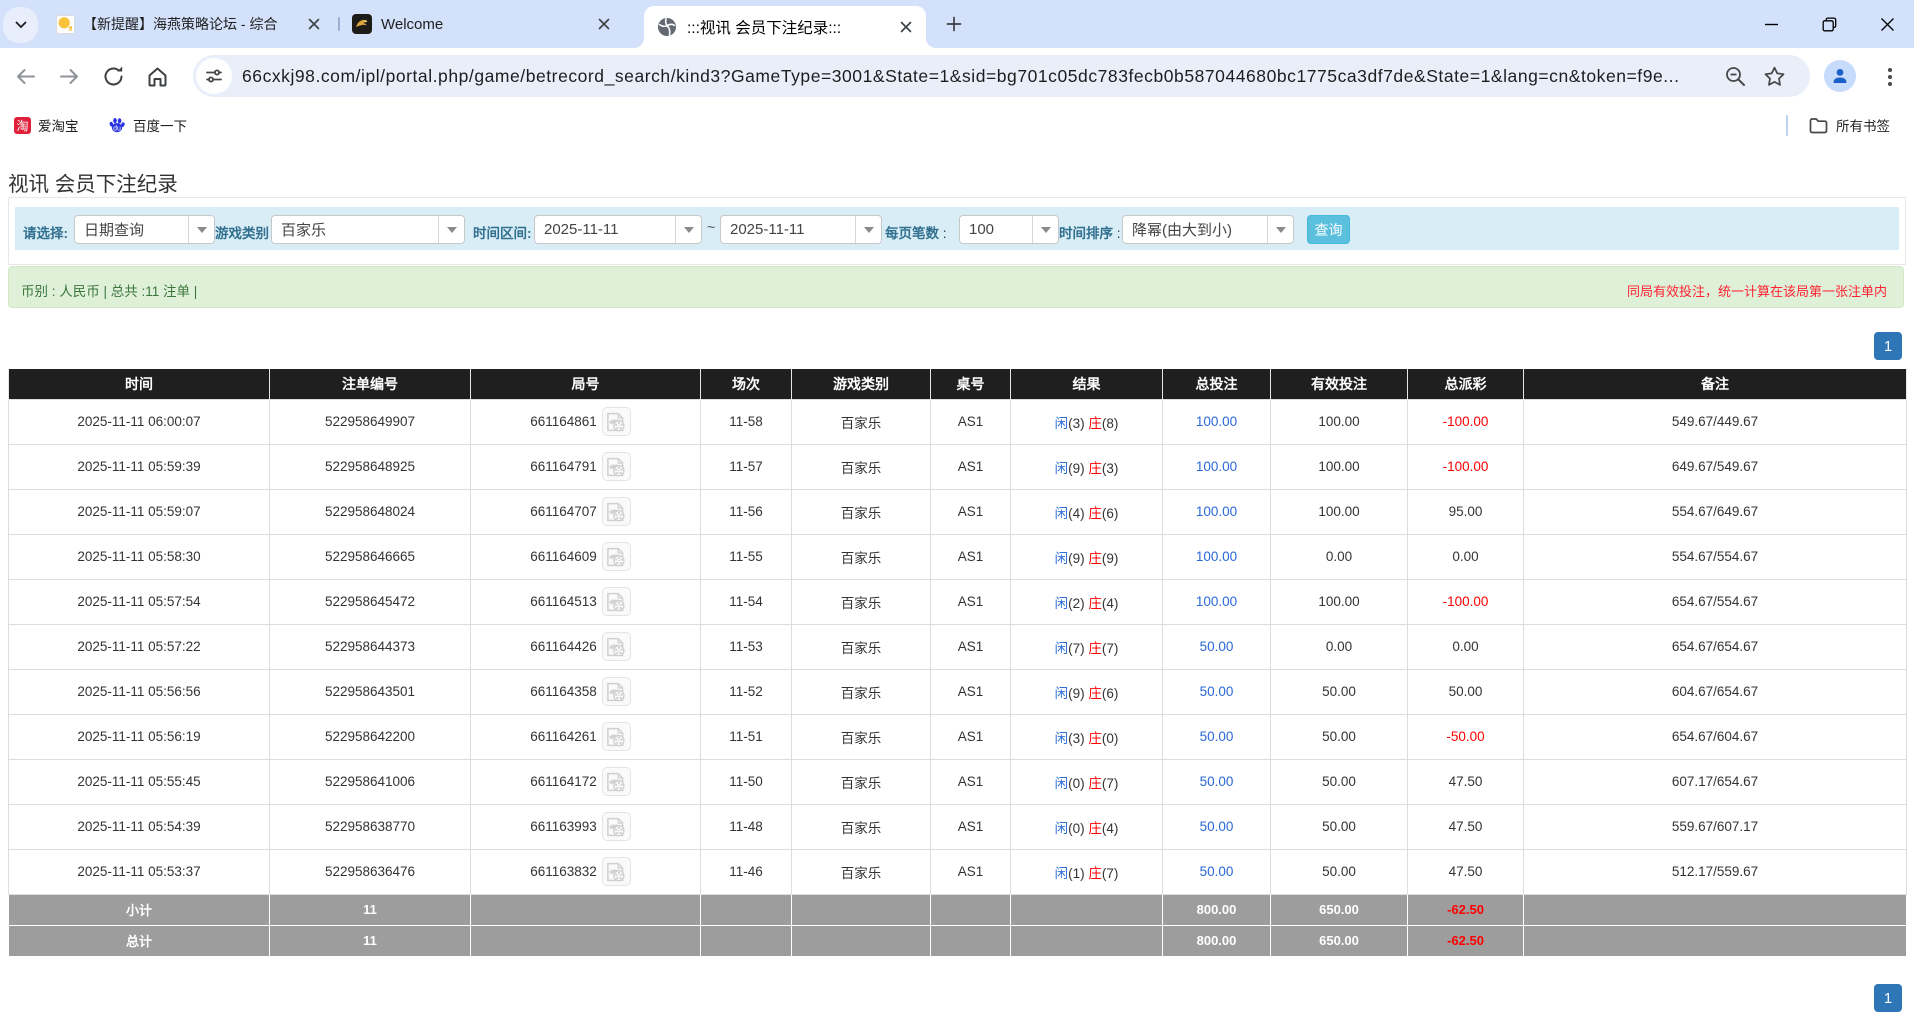  What do you see at coordinates (22, 126) in the screenshot?
I see `svg-text: 淘` at bounding box center [22, 126].